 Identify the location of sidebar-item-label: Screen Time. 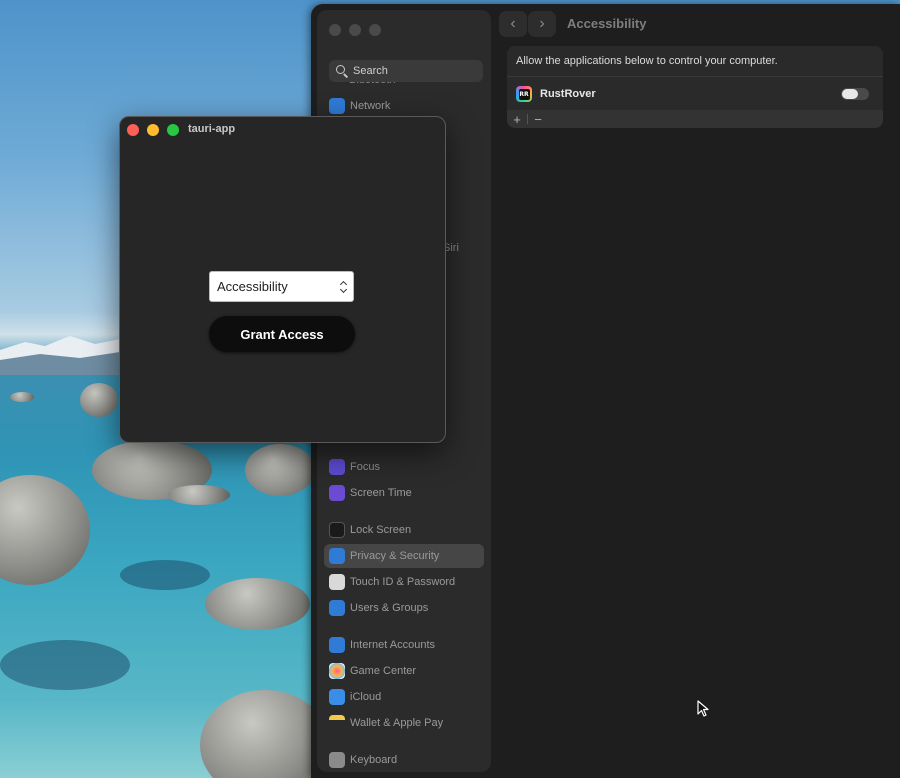
(381, 493).